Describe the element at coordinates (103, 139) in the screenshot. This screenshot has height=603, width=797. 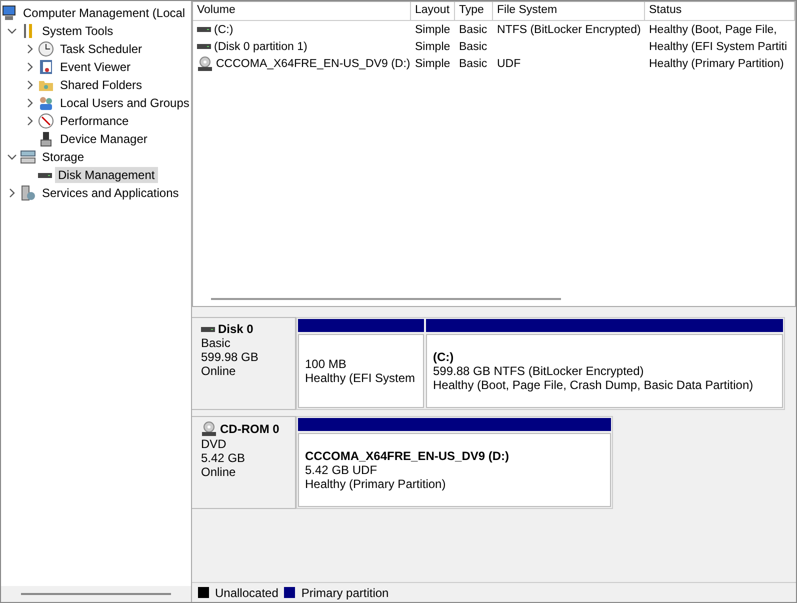
I see `tree-item: Device Manager` at that location.